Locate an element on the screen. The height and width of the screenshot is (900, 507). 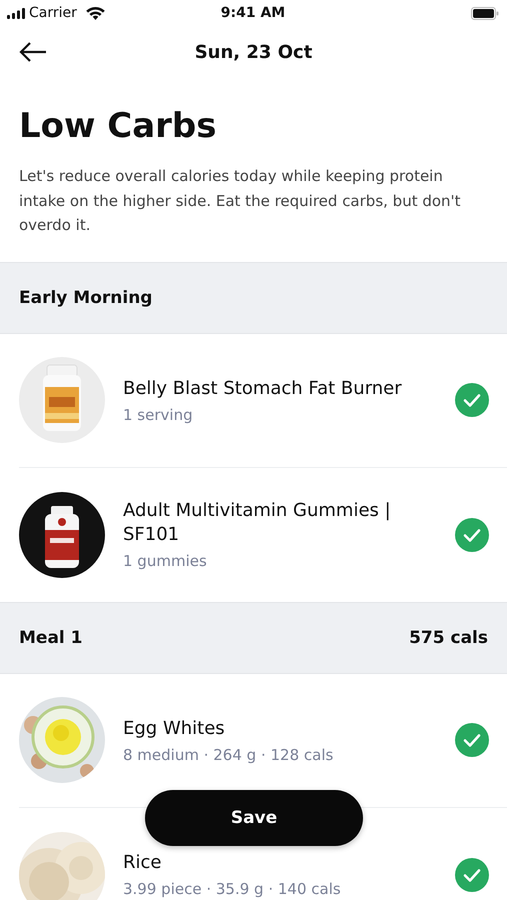
item-details: 8 medium · 264 g · 128 cals is located at coordinates (228, 755).